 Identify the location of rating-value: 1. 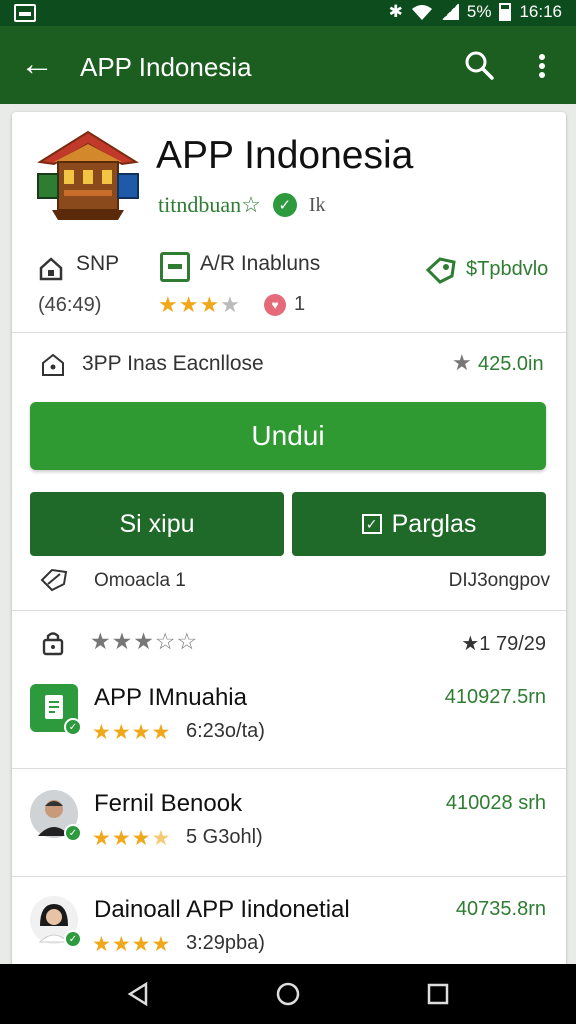
(300, 304).